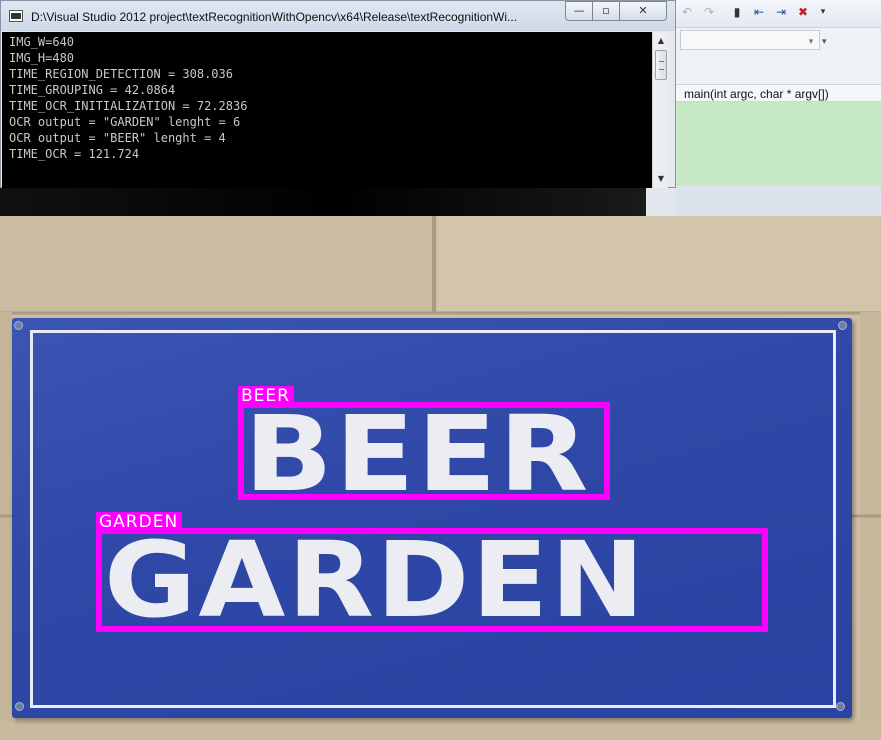 The image size is (881, 740). Describe the element at coordinates (92, 90) in the screenshot. I see `console-line: TIME_GROUPING = 42.0864` at that location.